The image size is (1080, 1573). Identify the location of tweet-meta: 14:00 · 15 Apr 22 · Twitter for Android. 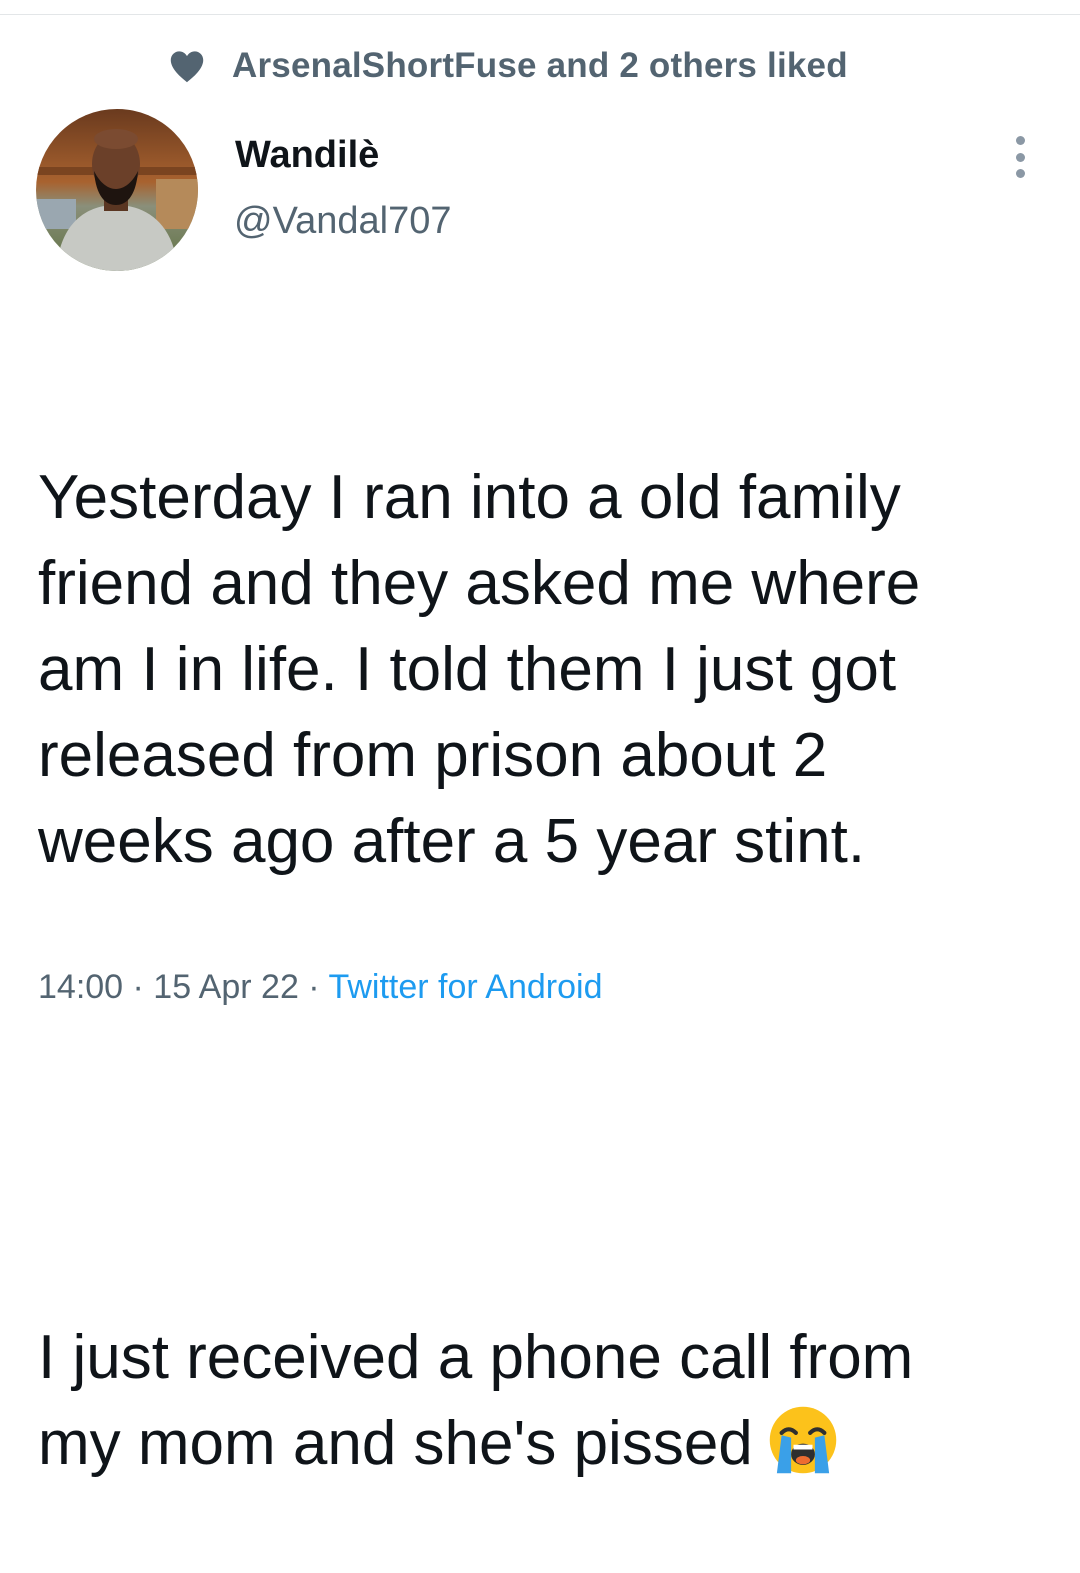
(320, 987).